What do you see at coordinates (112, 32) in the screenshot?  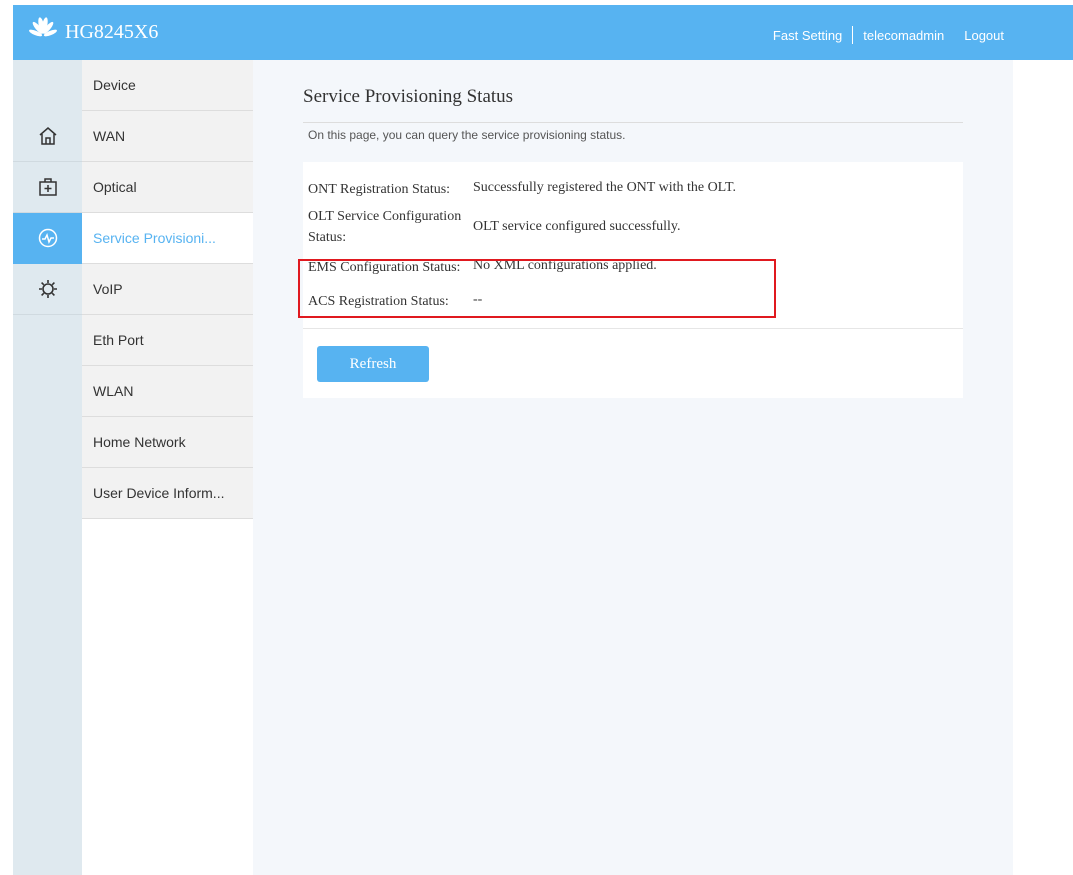 I see `product-name: HG8245X6` at bounding box center [112, 32].